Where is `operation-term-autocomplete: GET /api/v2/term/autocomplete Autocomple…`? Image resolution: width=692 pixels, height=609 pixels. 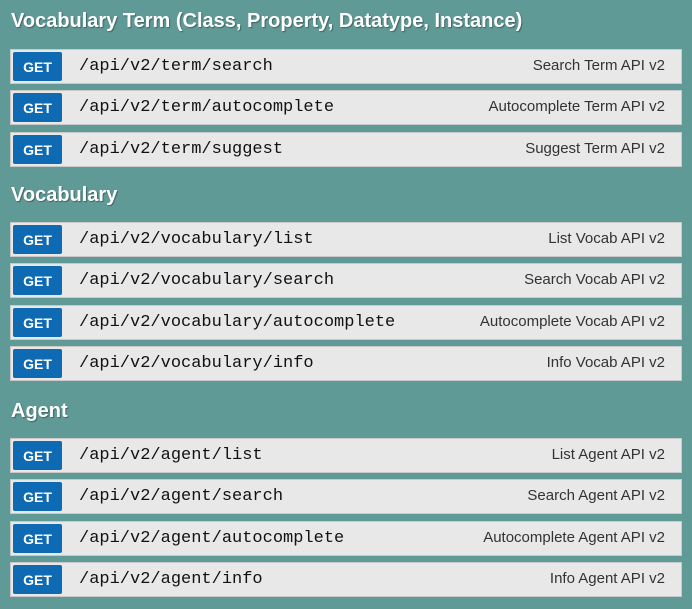
operation-term-autocomplete: GET /api/v2/term/autocomplete Autocomple… is located at coordinates (346, 107).